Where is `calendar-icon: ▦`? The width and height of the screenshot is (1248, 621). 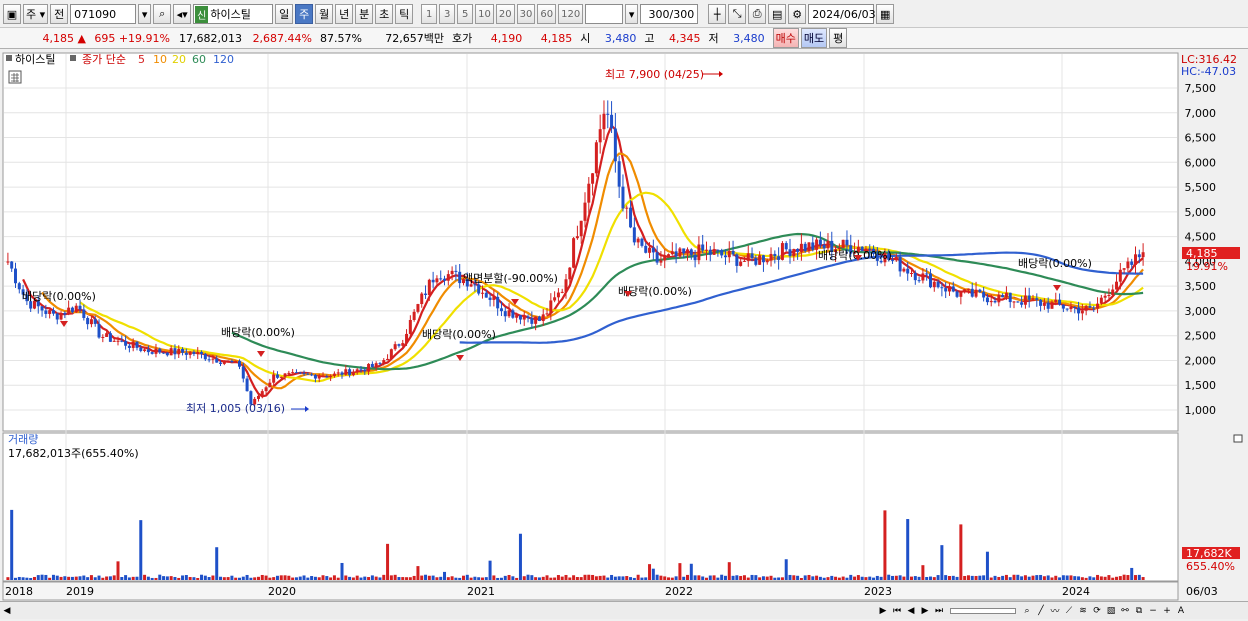 calendar-icon: ▦ is located at coordinates (885, 14).